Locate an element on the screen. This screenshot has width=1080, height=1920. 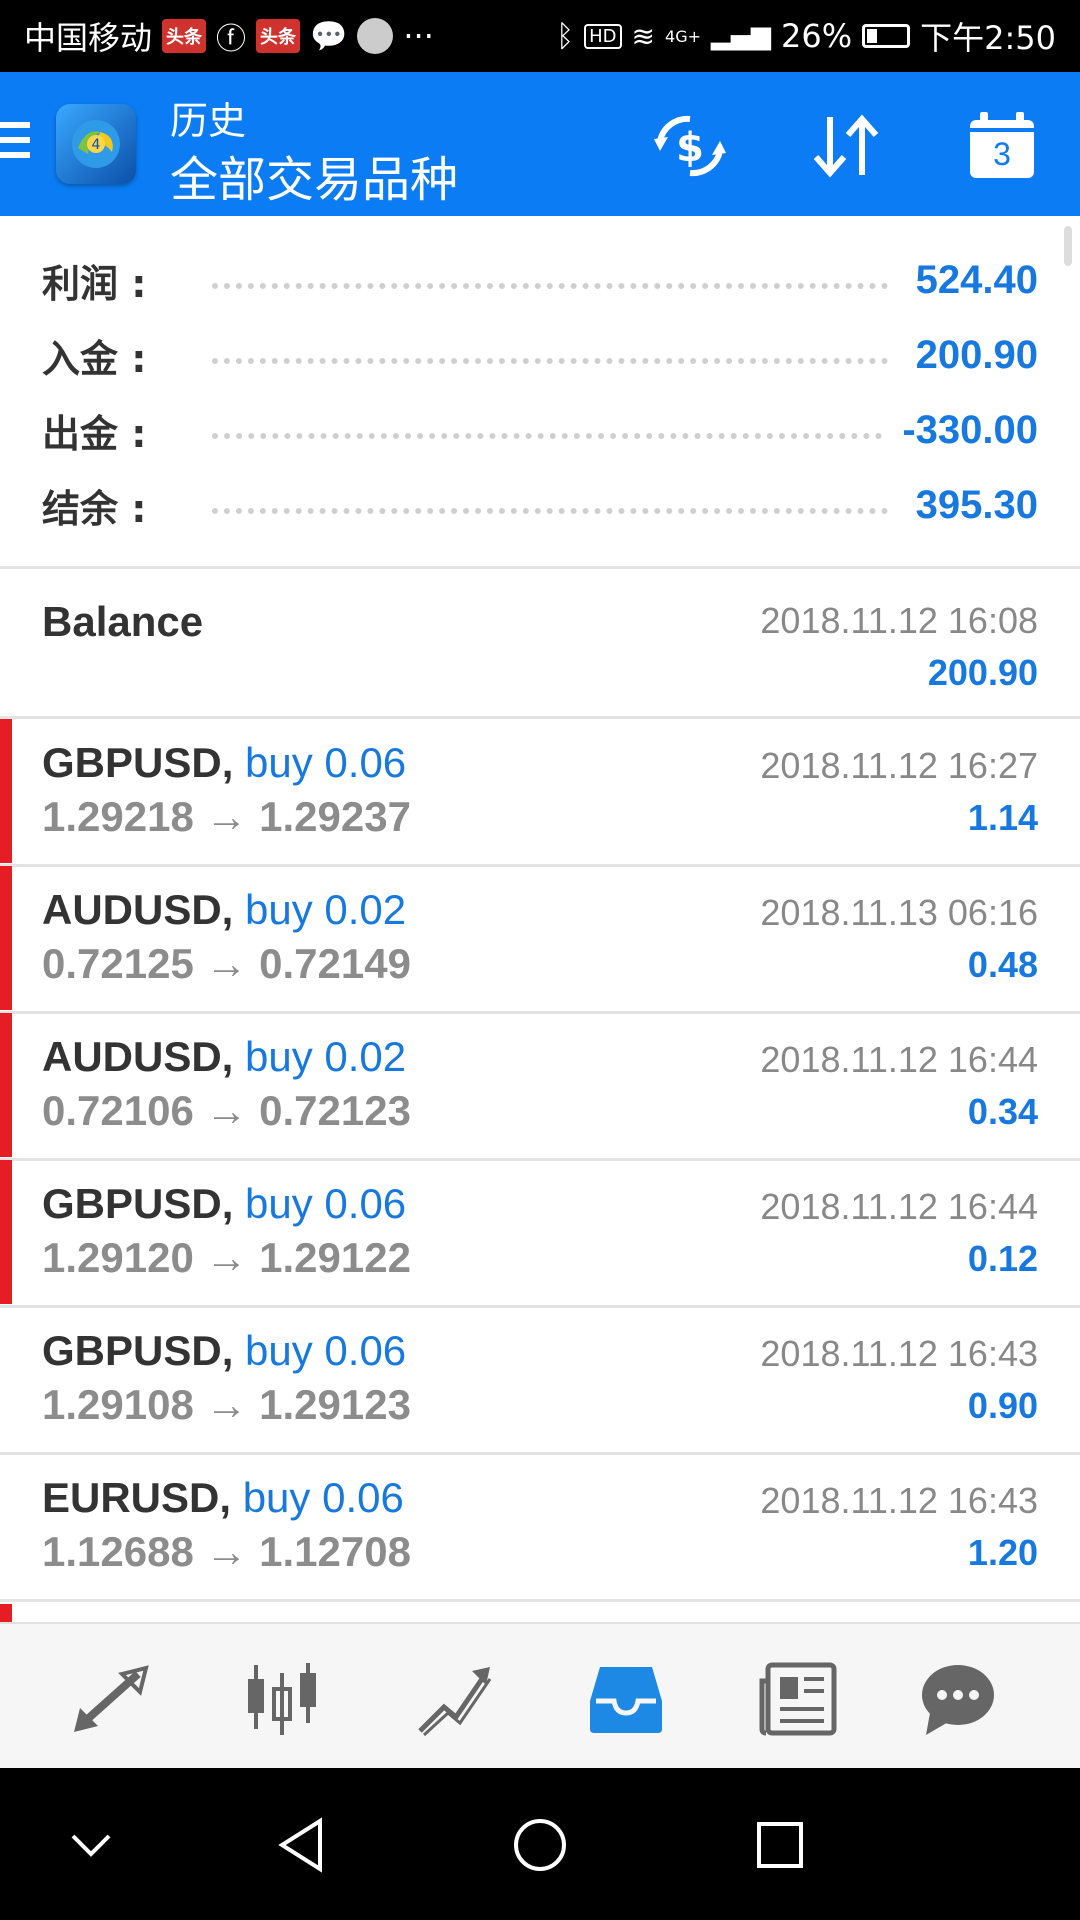
chat-icon is located at coordinates (958, 1699).